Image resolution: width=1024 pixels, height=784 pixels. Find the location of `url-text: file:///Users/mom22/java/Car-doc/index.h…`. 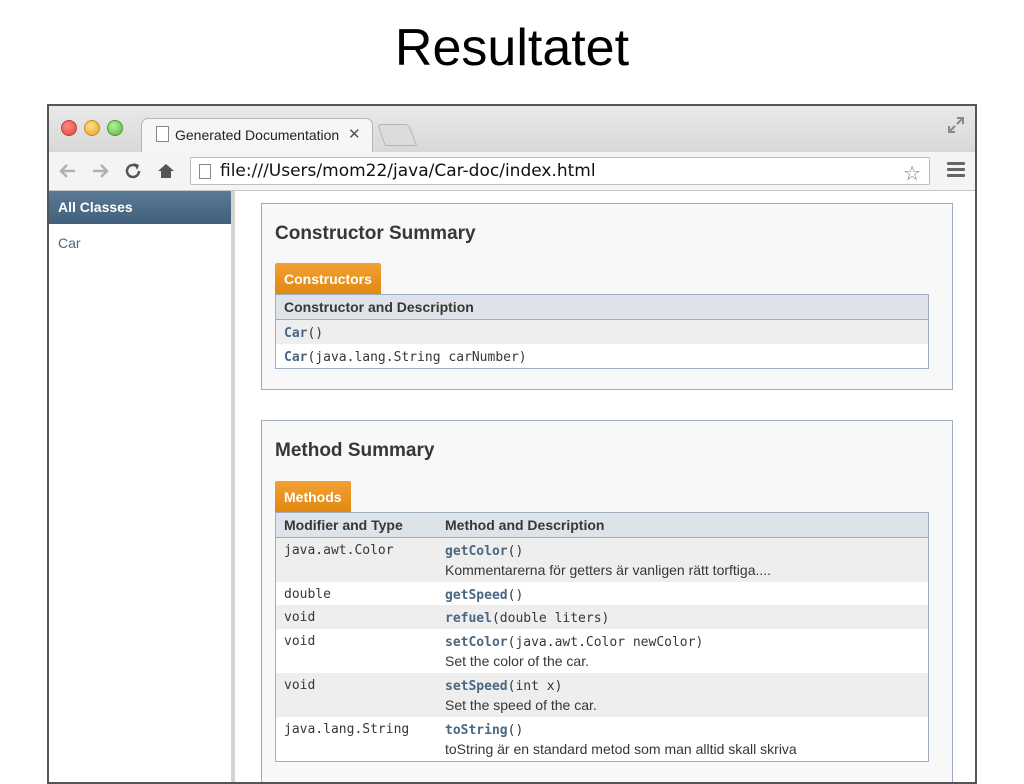

url-text: file:///Users/mom22/java/Car-doc/index.h… is located at coordinates (408, 171).